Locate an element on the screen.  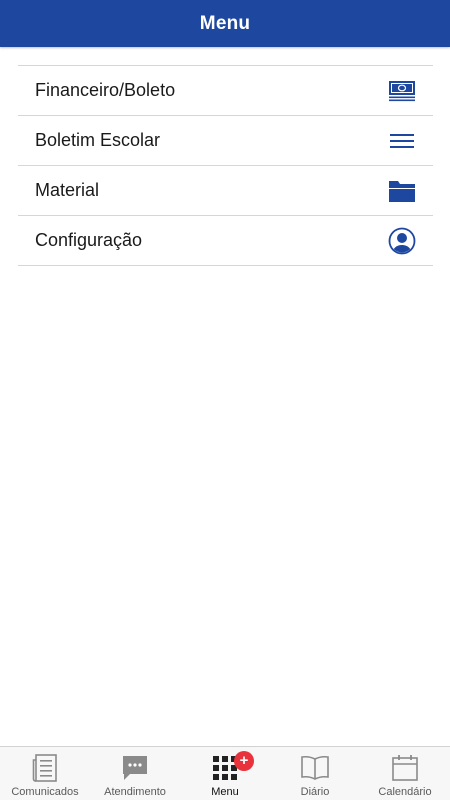
menu-item-label: Material is located at coordinates (67, 190).